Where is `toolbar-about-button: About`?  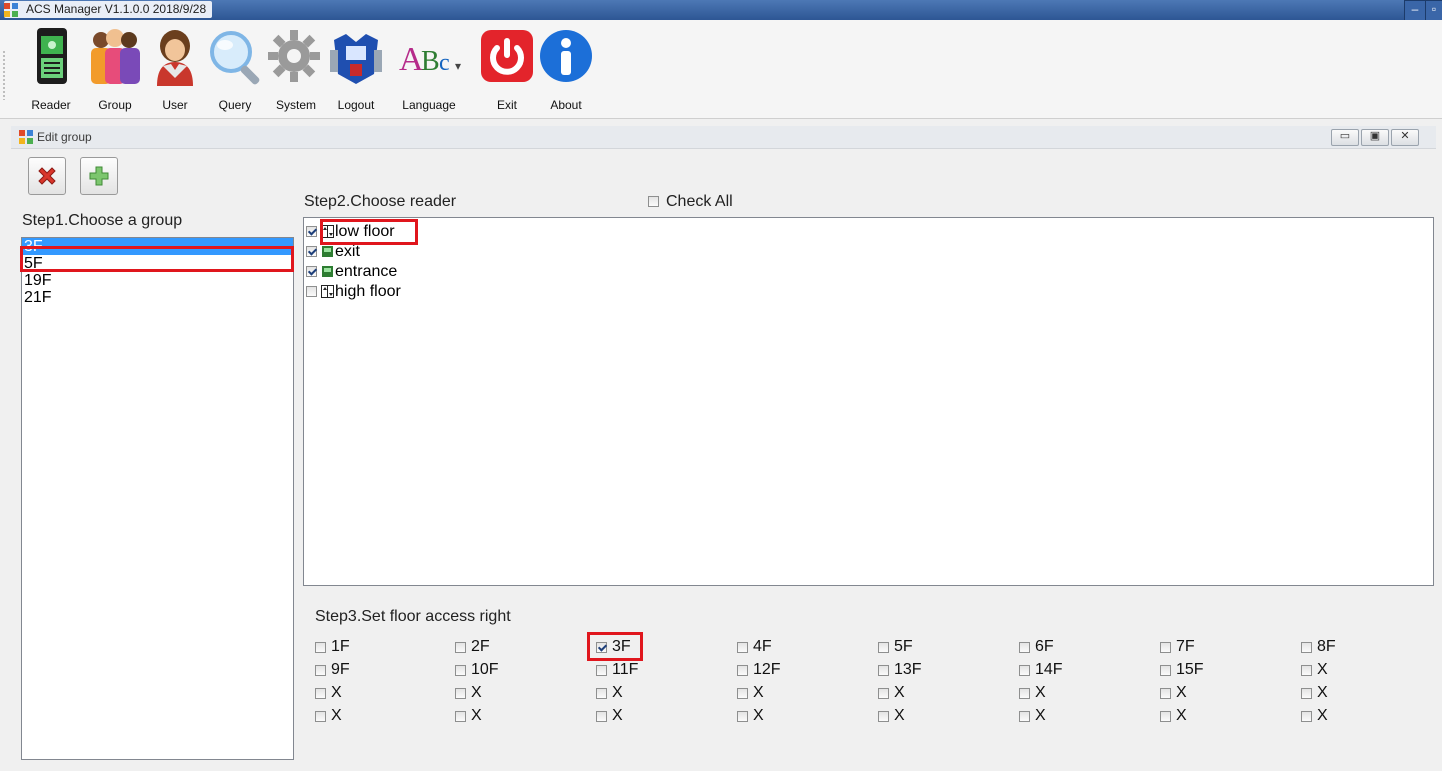
toolbar-about-button: About is located at coordinates (566, 69).